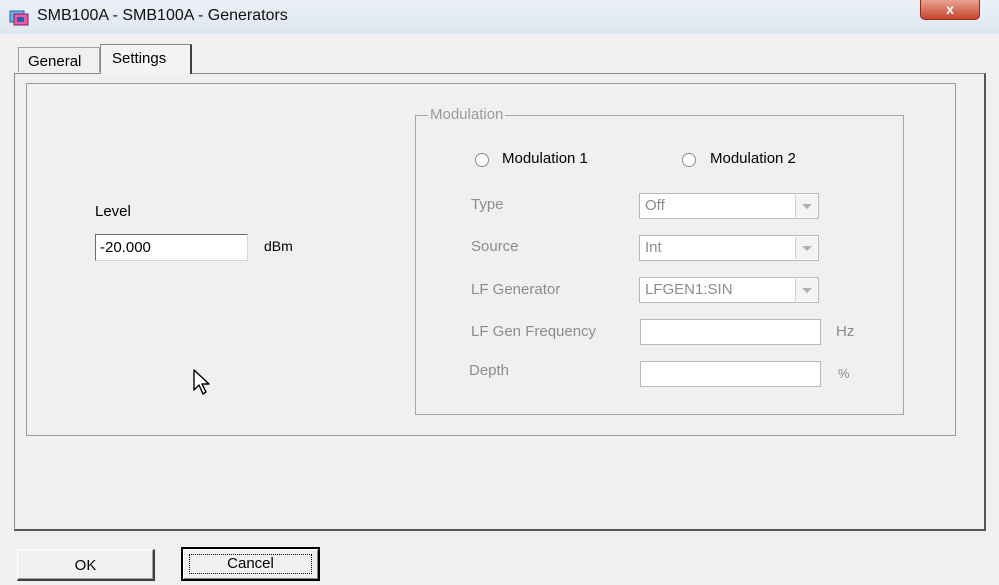 This screenshot has width=999, height=585. I want to click on level-unit: dBm, so click(278, 246).